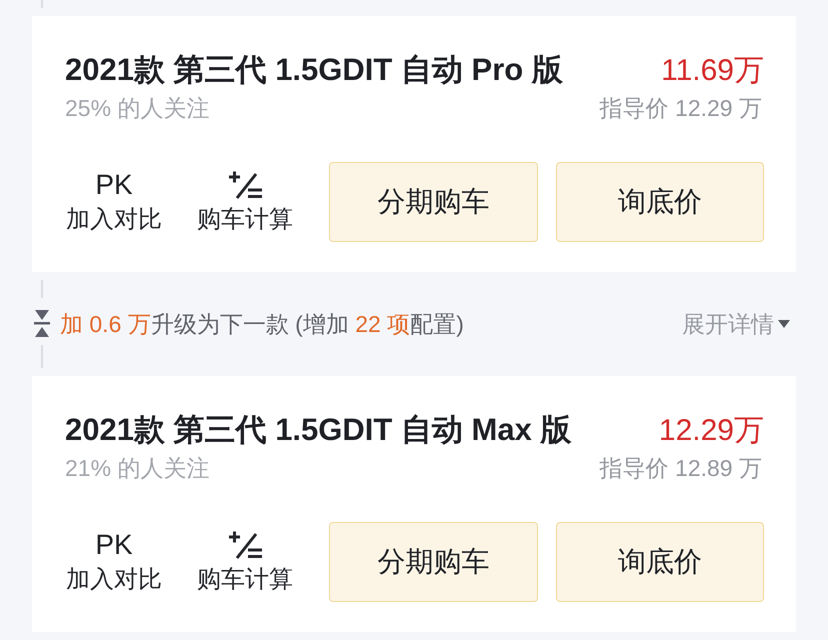 This screenshot has width=828, height=640. What do you see at coordinates (712, 70) in the screenshot?
I see `trim-price: 11.69万` at bounding box center [712, 70].